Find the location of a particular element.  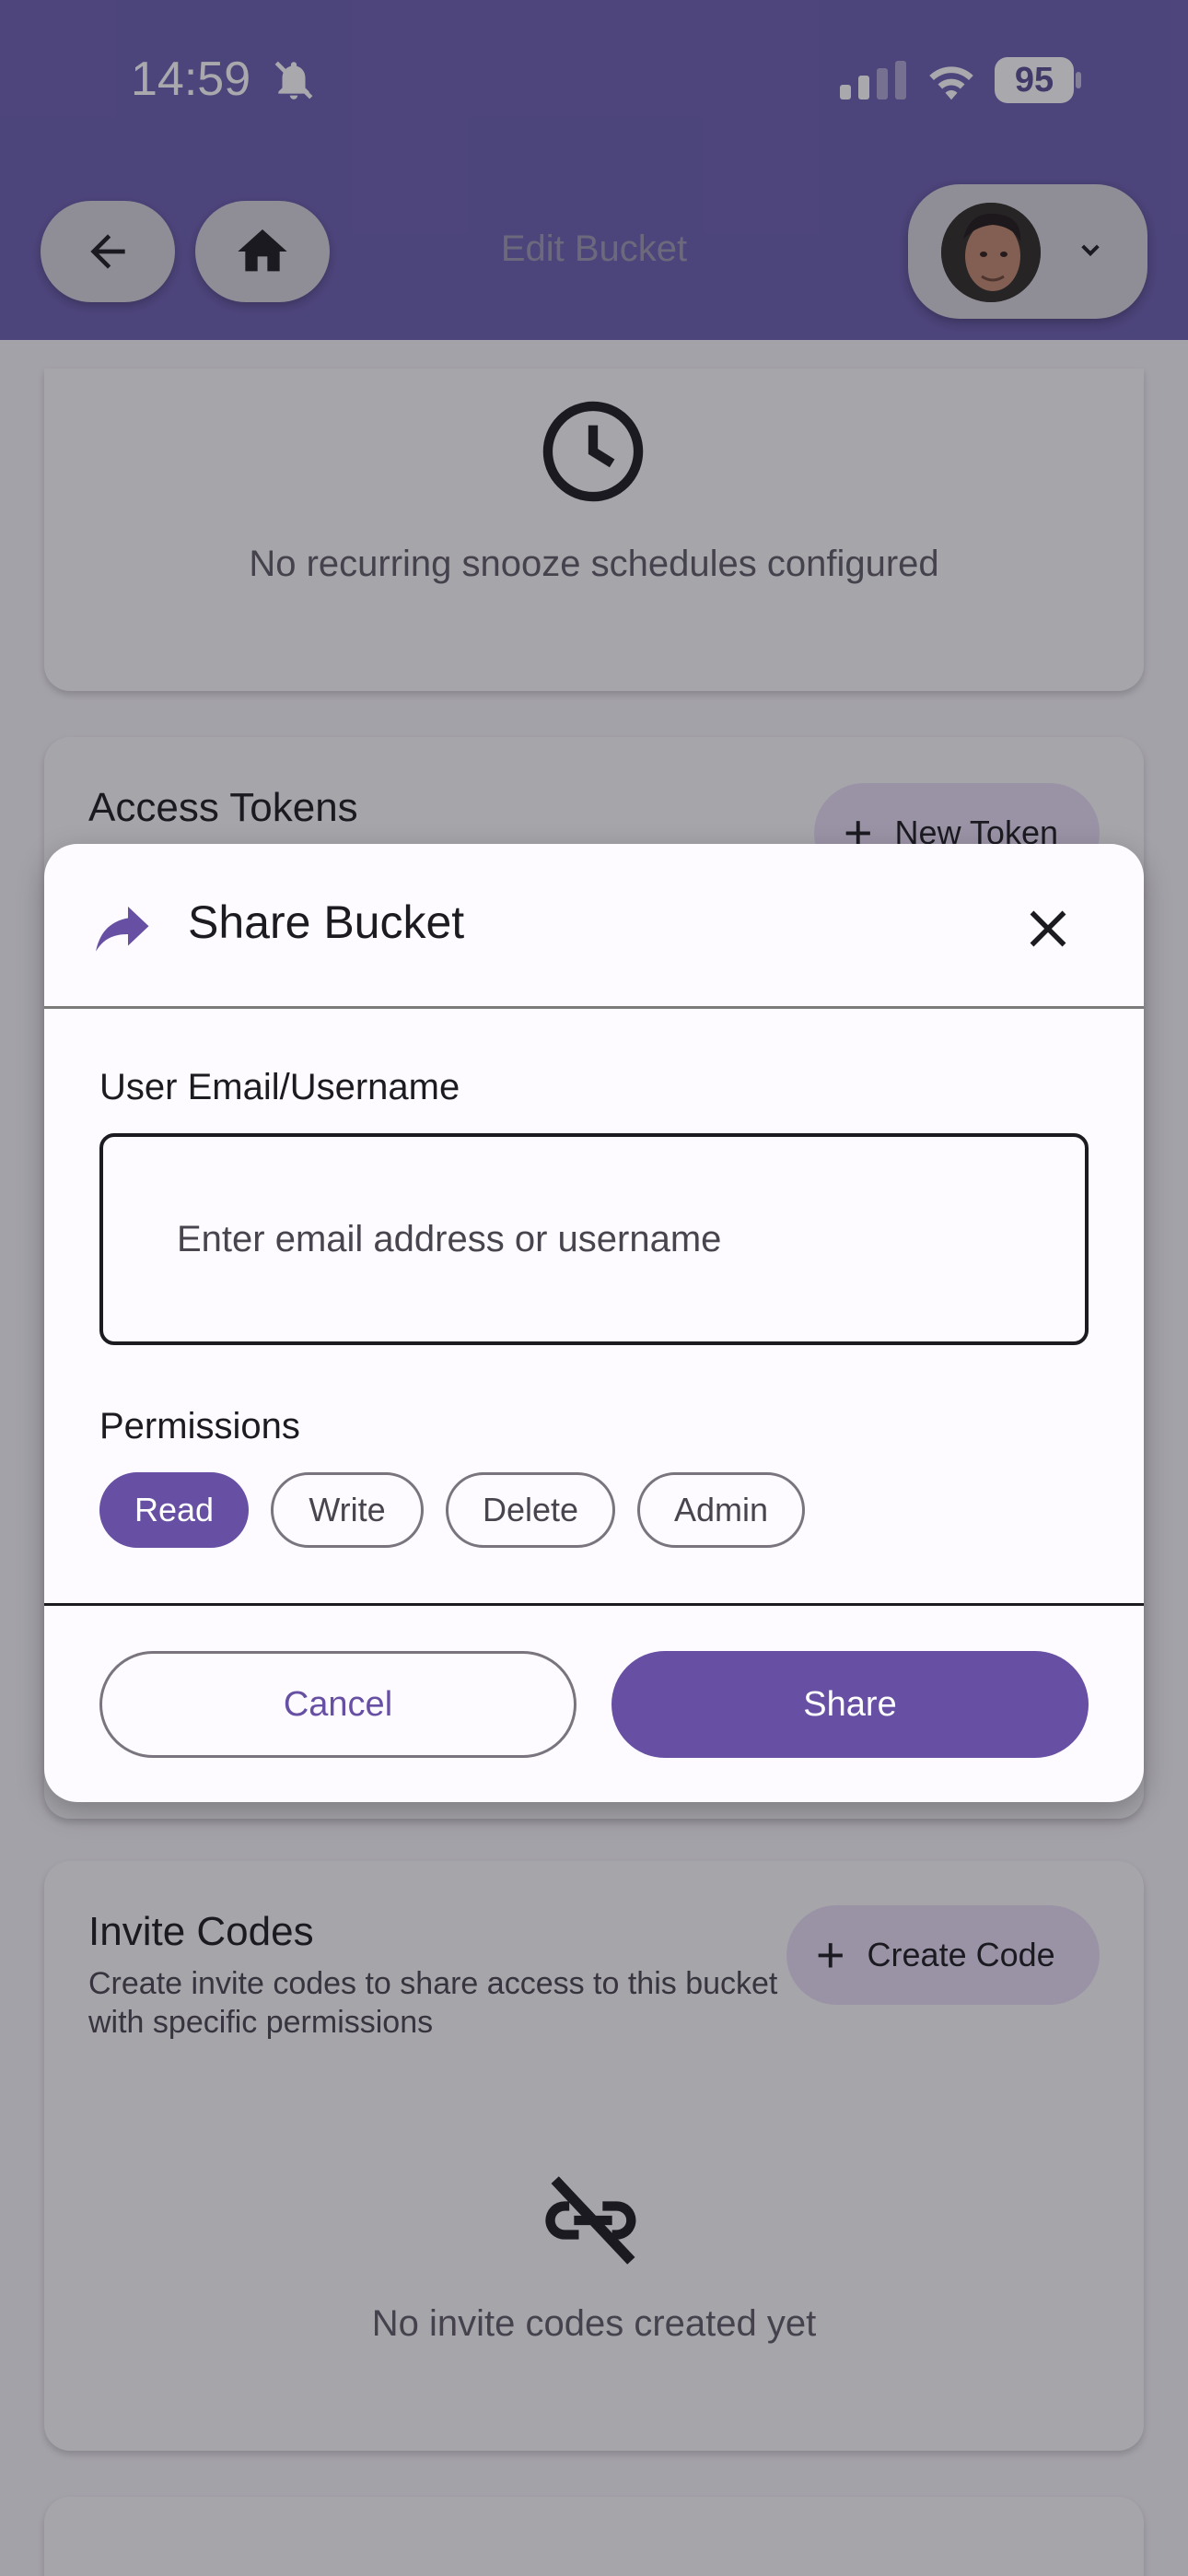

share-arrow-icon is located at coordinates (122, 929).